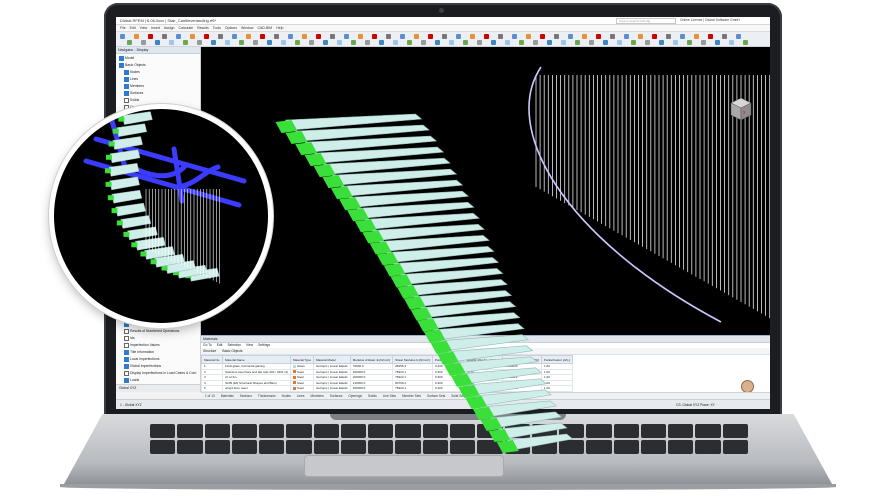 Image resolution: width=896 pixels, height=504 pixels. What do you see at coordinates (158, 338) in the screenshot?
I see `nav-tree-item: Ids` at bounding box center [158, 338].